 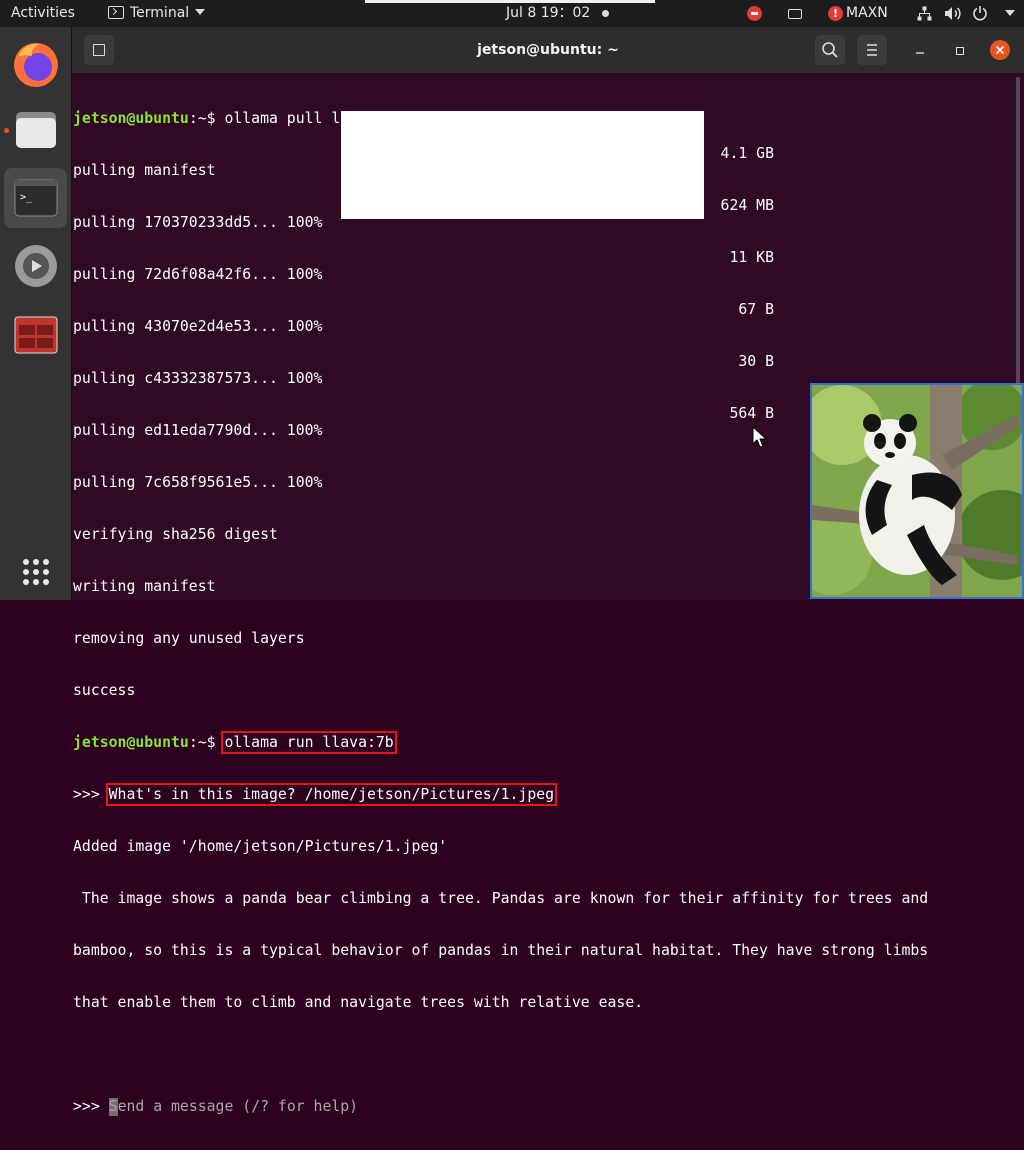 What do you see at coordinates (953, 13) in the screenshot?
I see `volume-icon` at bounding box center [953, 13].